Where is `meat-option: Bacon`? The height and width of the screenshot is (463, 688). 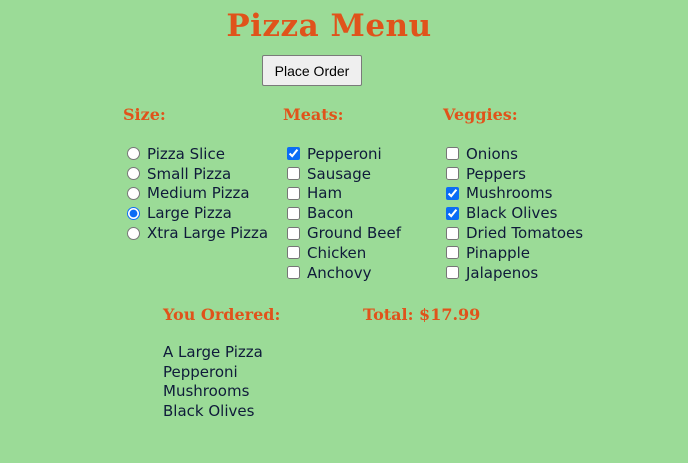
meat-option: Bacon is located at coordinates (344, 213).